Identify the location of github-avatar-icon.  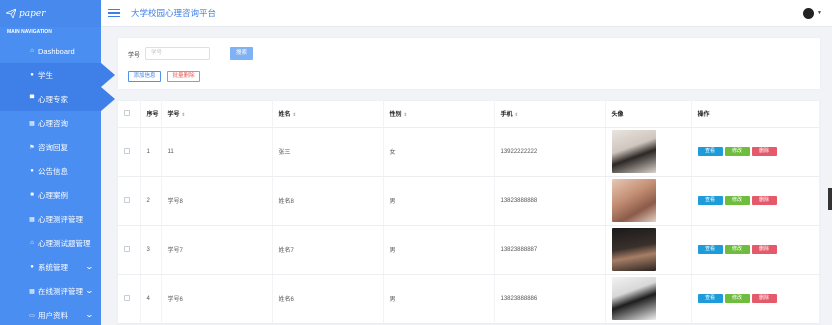
(808, 13).